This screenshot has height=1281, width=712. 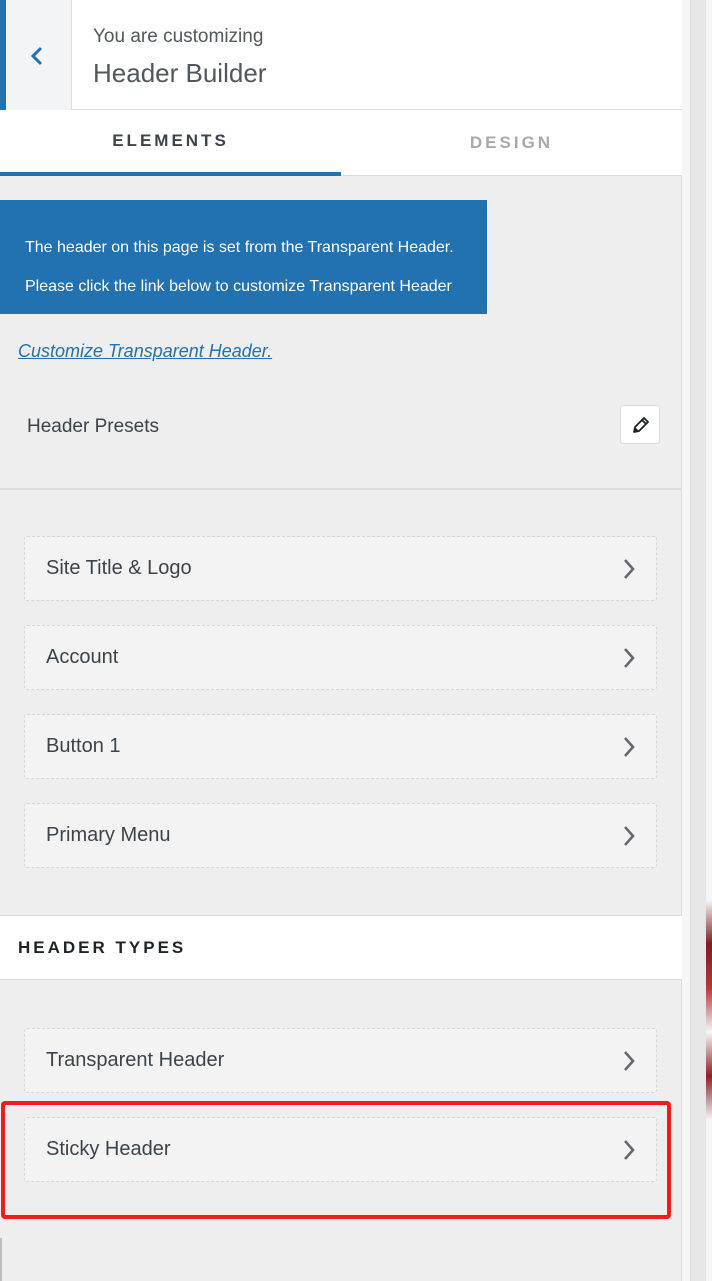 I want to click on header-types-heading: HEADER TYPES, so click(x=341, y=947).